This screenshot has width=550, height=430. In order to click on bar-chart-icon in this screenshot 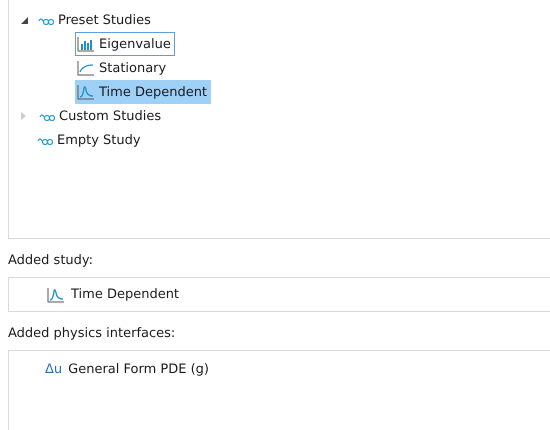, I will do `click(86, 44)`.